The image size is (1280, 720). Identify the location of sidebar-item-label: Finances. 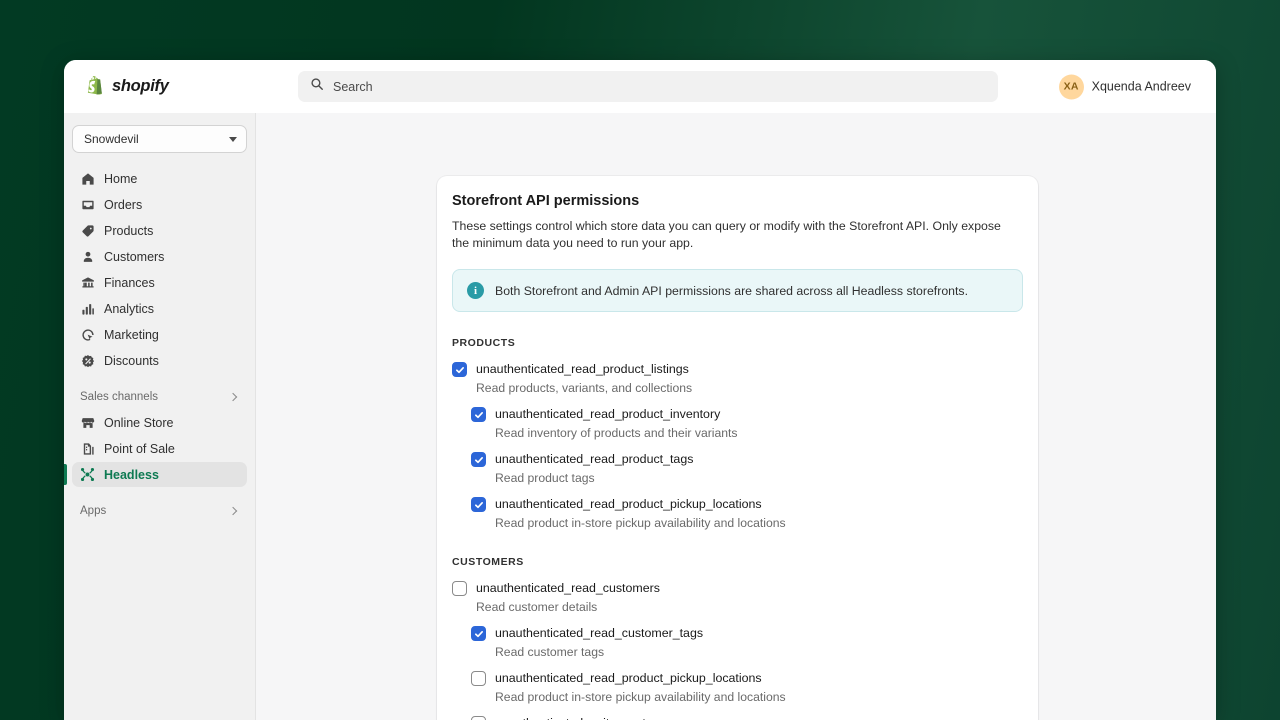
(129, 282).